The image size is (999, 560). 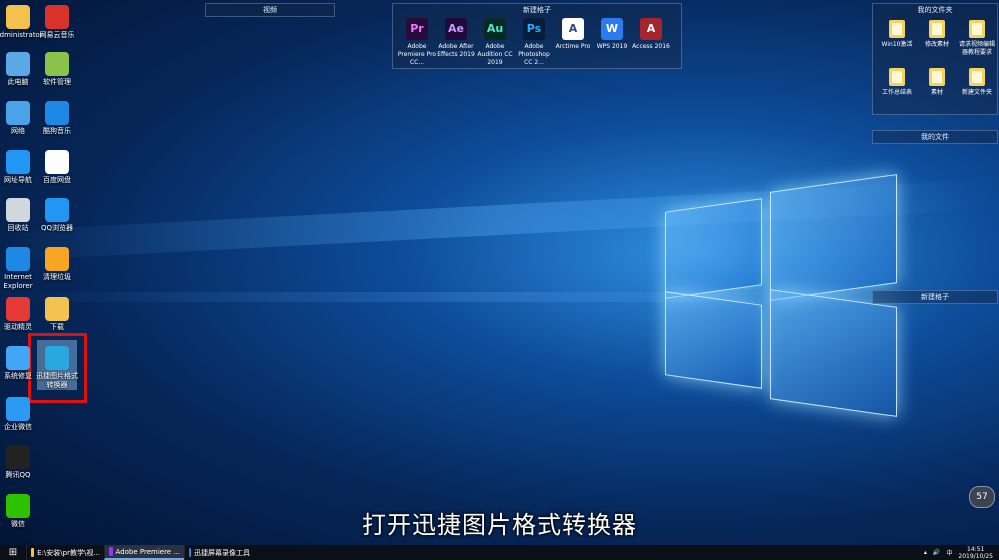 What do you see at coordinates (612, 46) in the screenshot?
I see `shortcut-label: WPS 2019` at bounding box center [612, 46].